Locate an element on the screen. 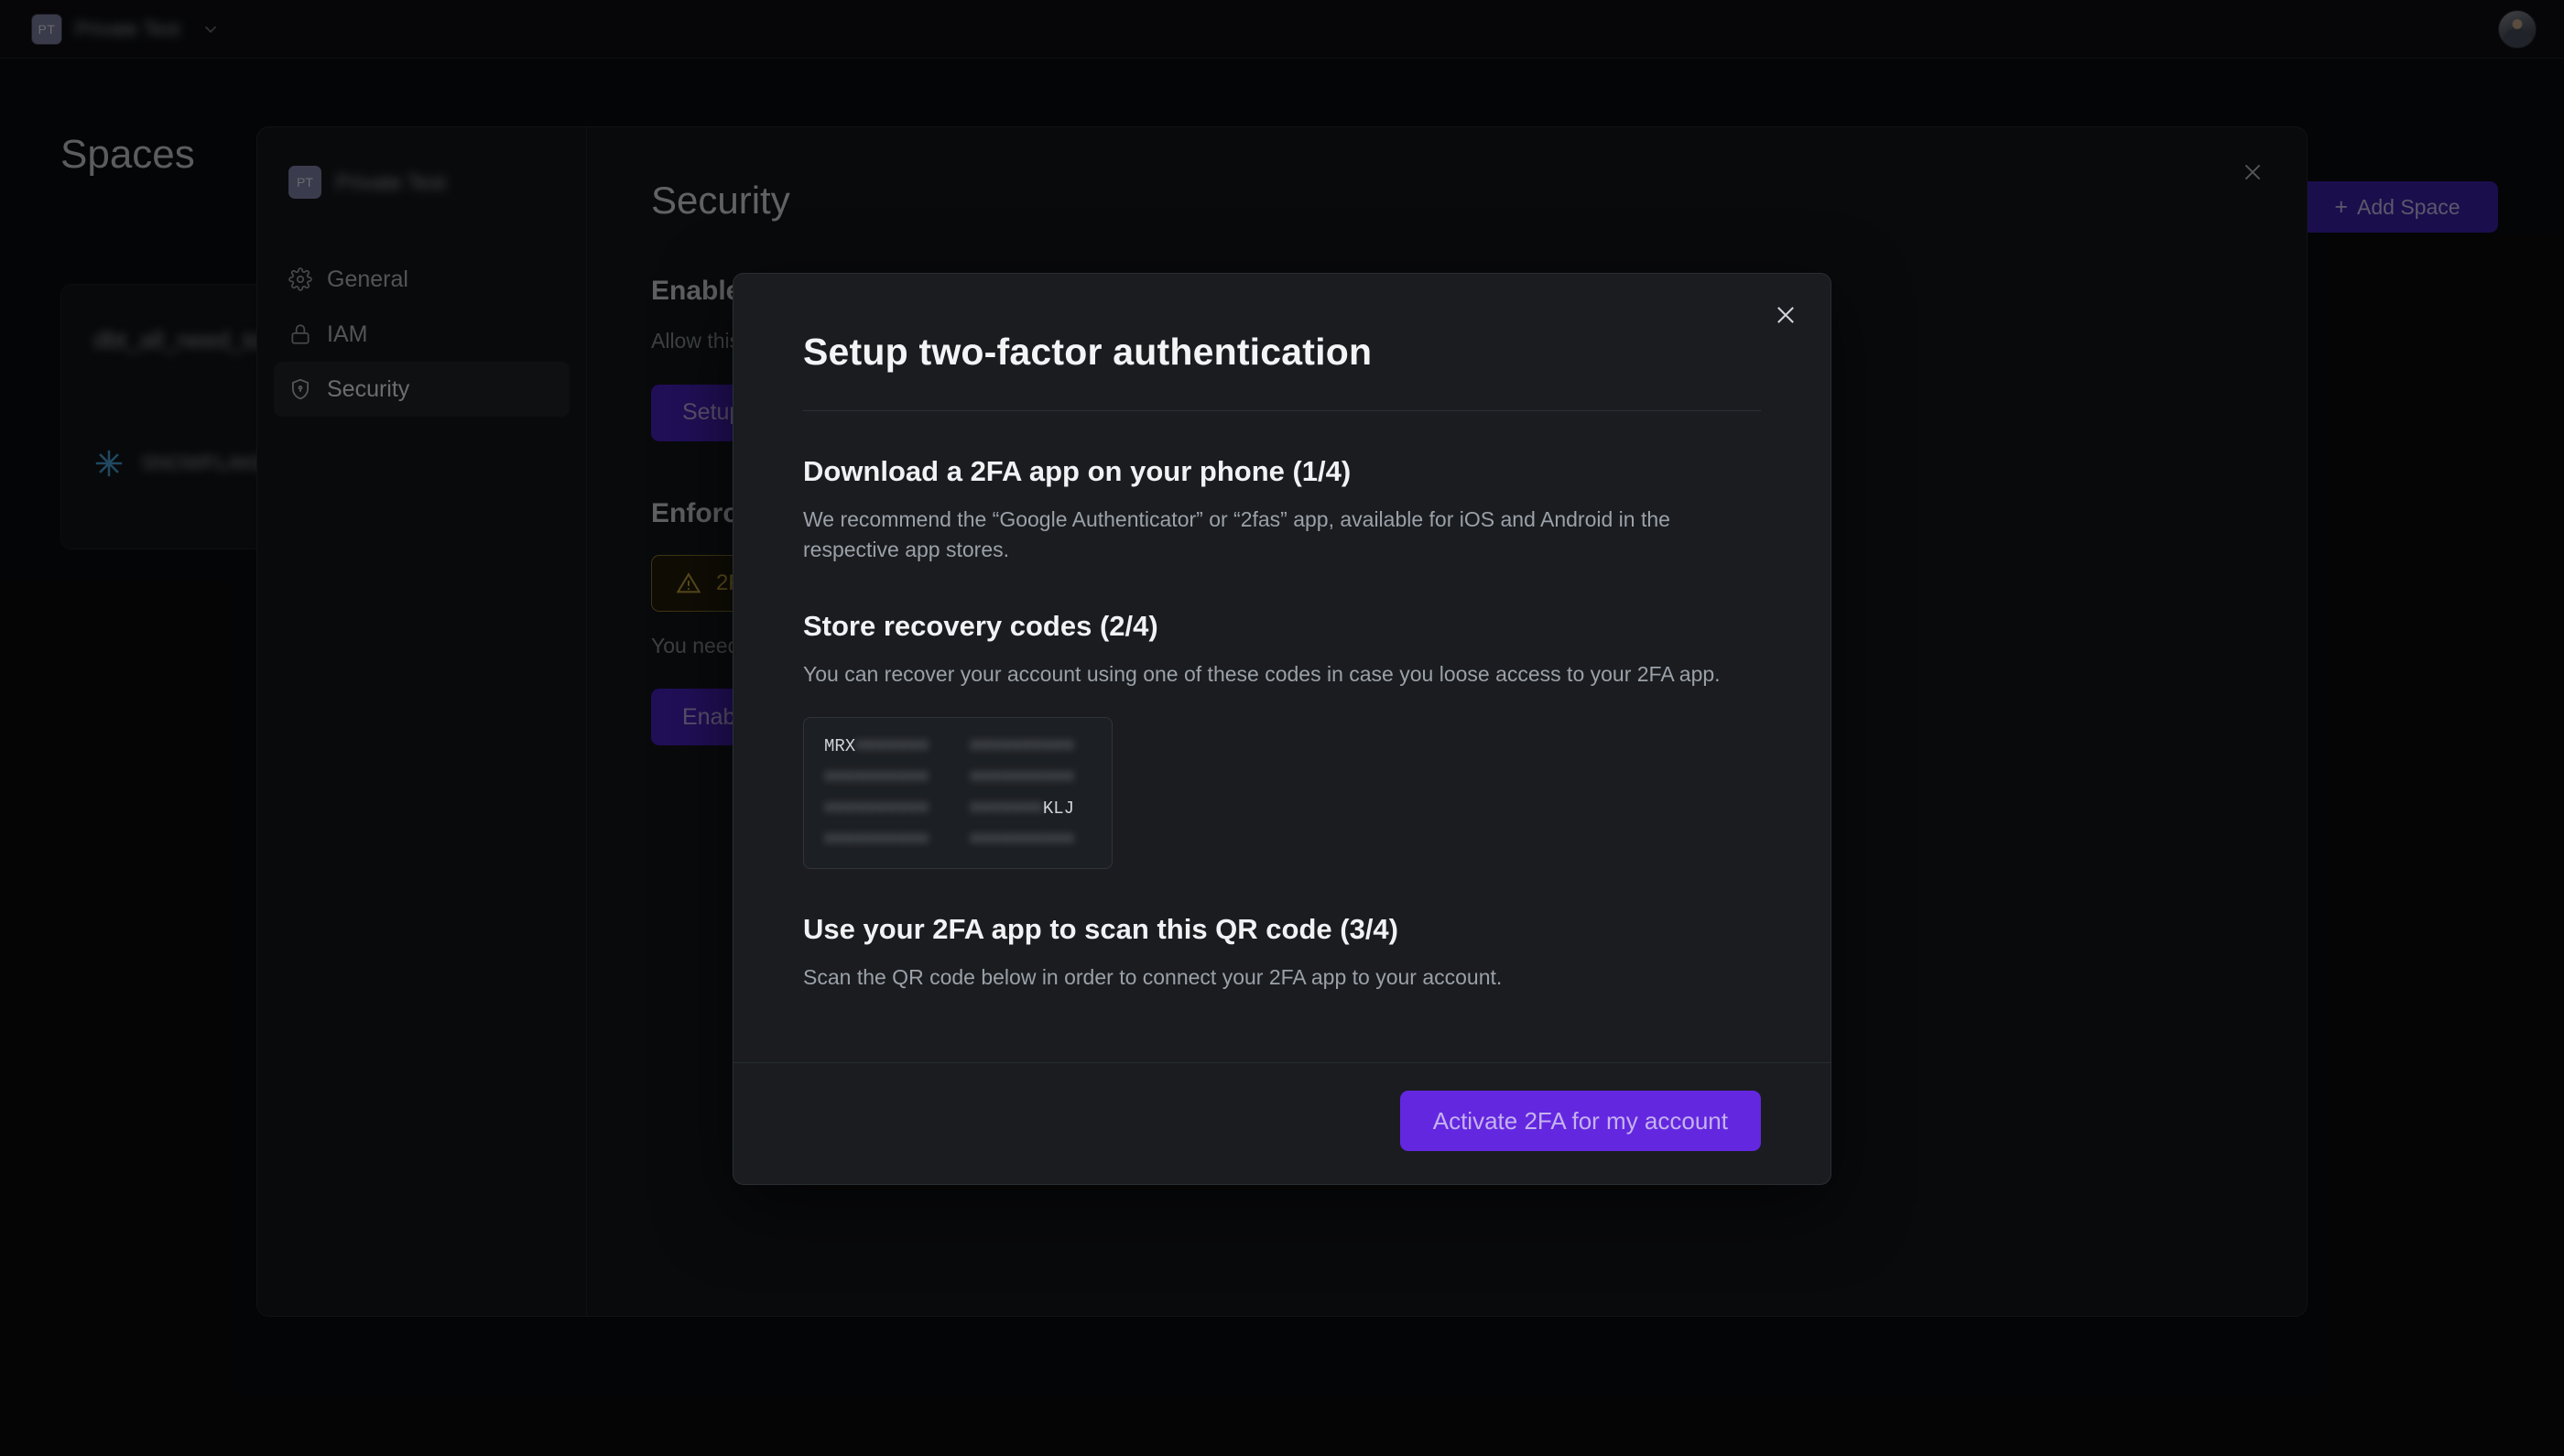 The image size is (2564, 1456). step-1-heading: Download a 2FA app on your phone (1/4) is located at coordinates (1077, 471).